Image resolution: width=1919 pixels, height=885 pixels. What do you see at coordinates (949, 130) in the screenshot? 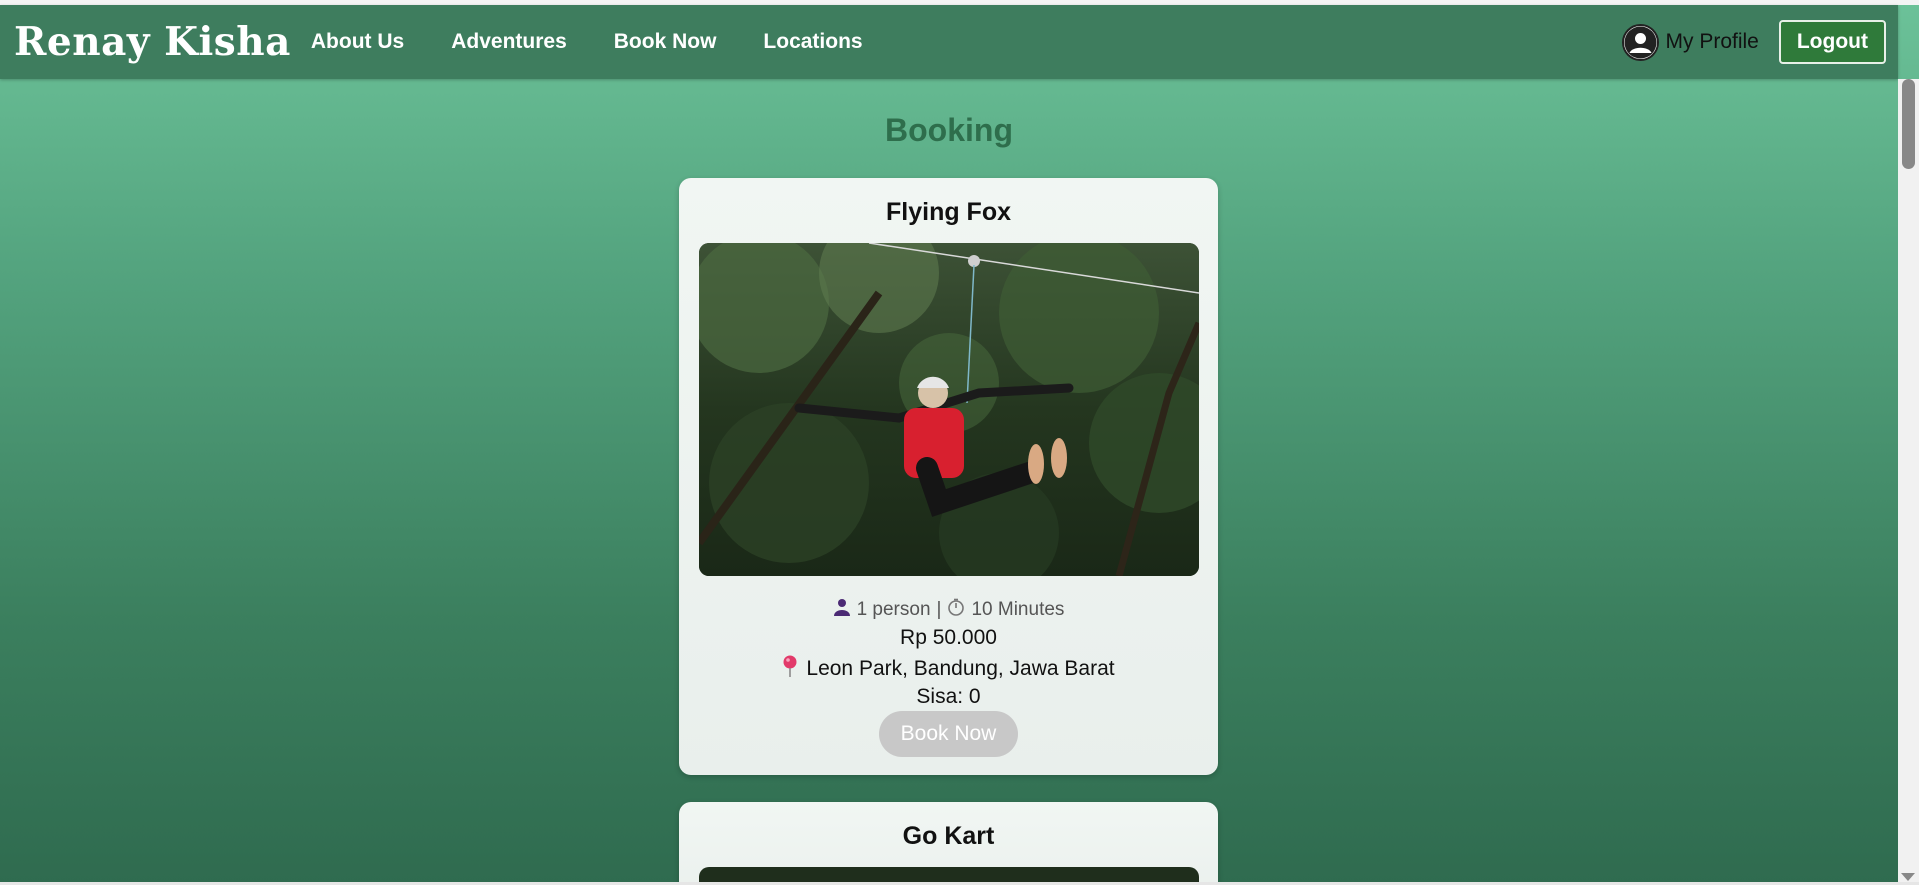
I see `page-title: Booking` at bounding box center [949, 130].